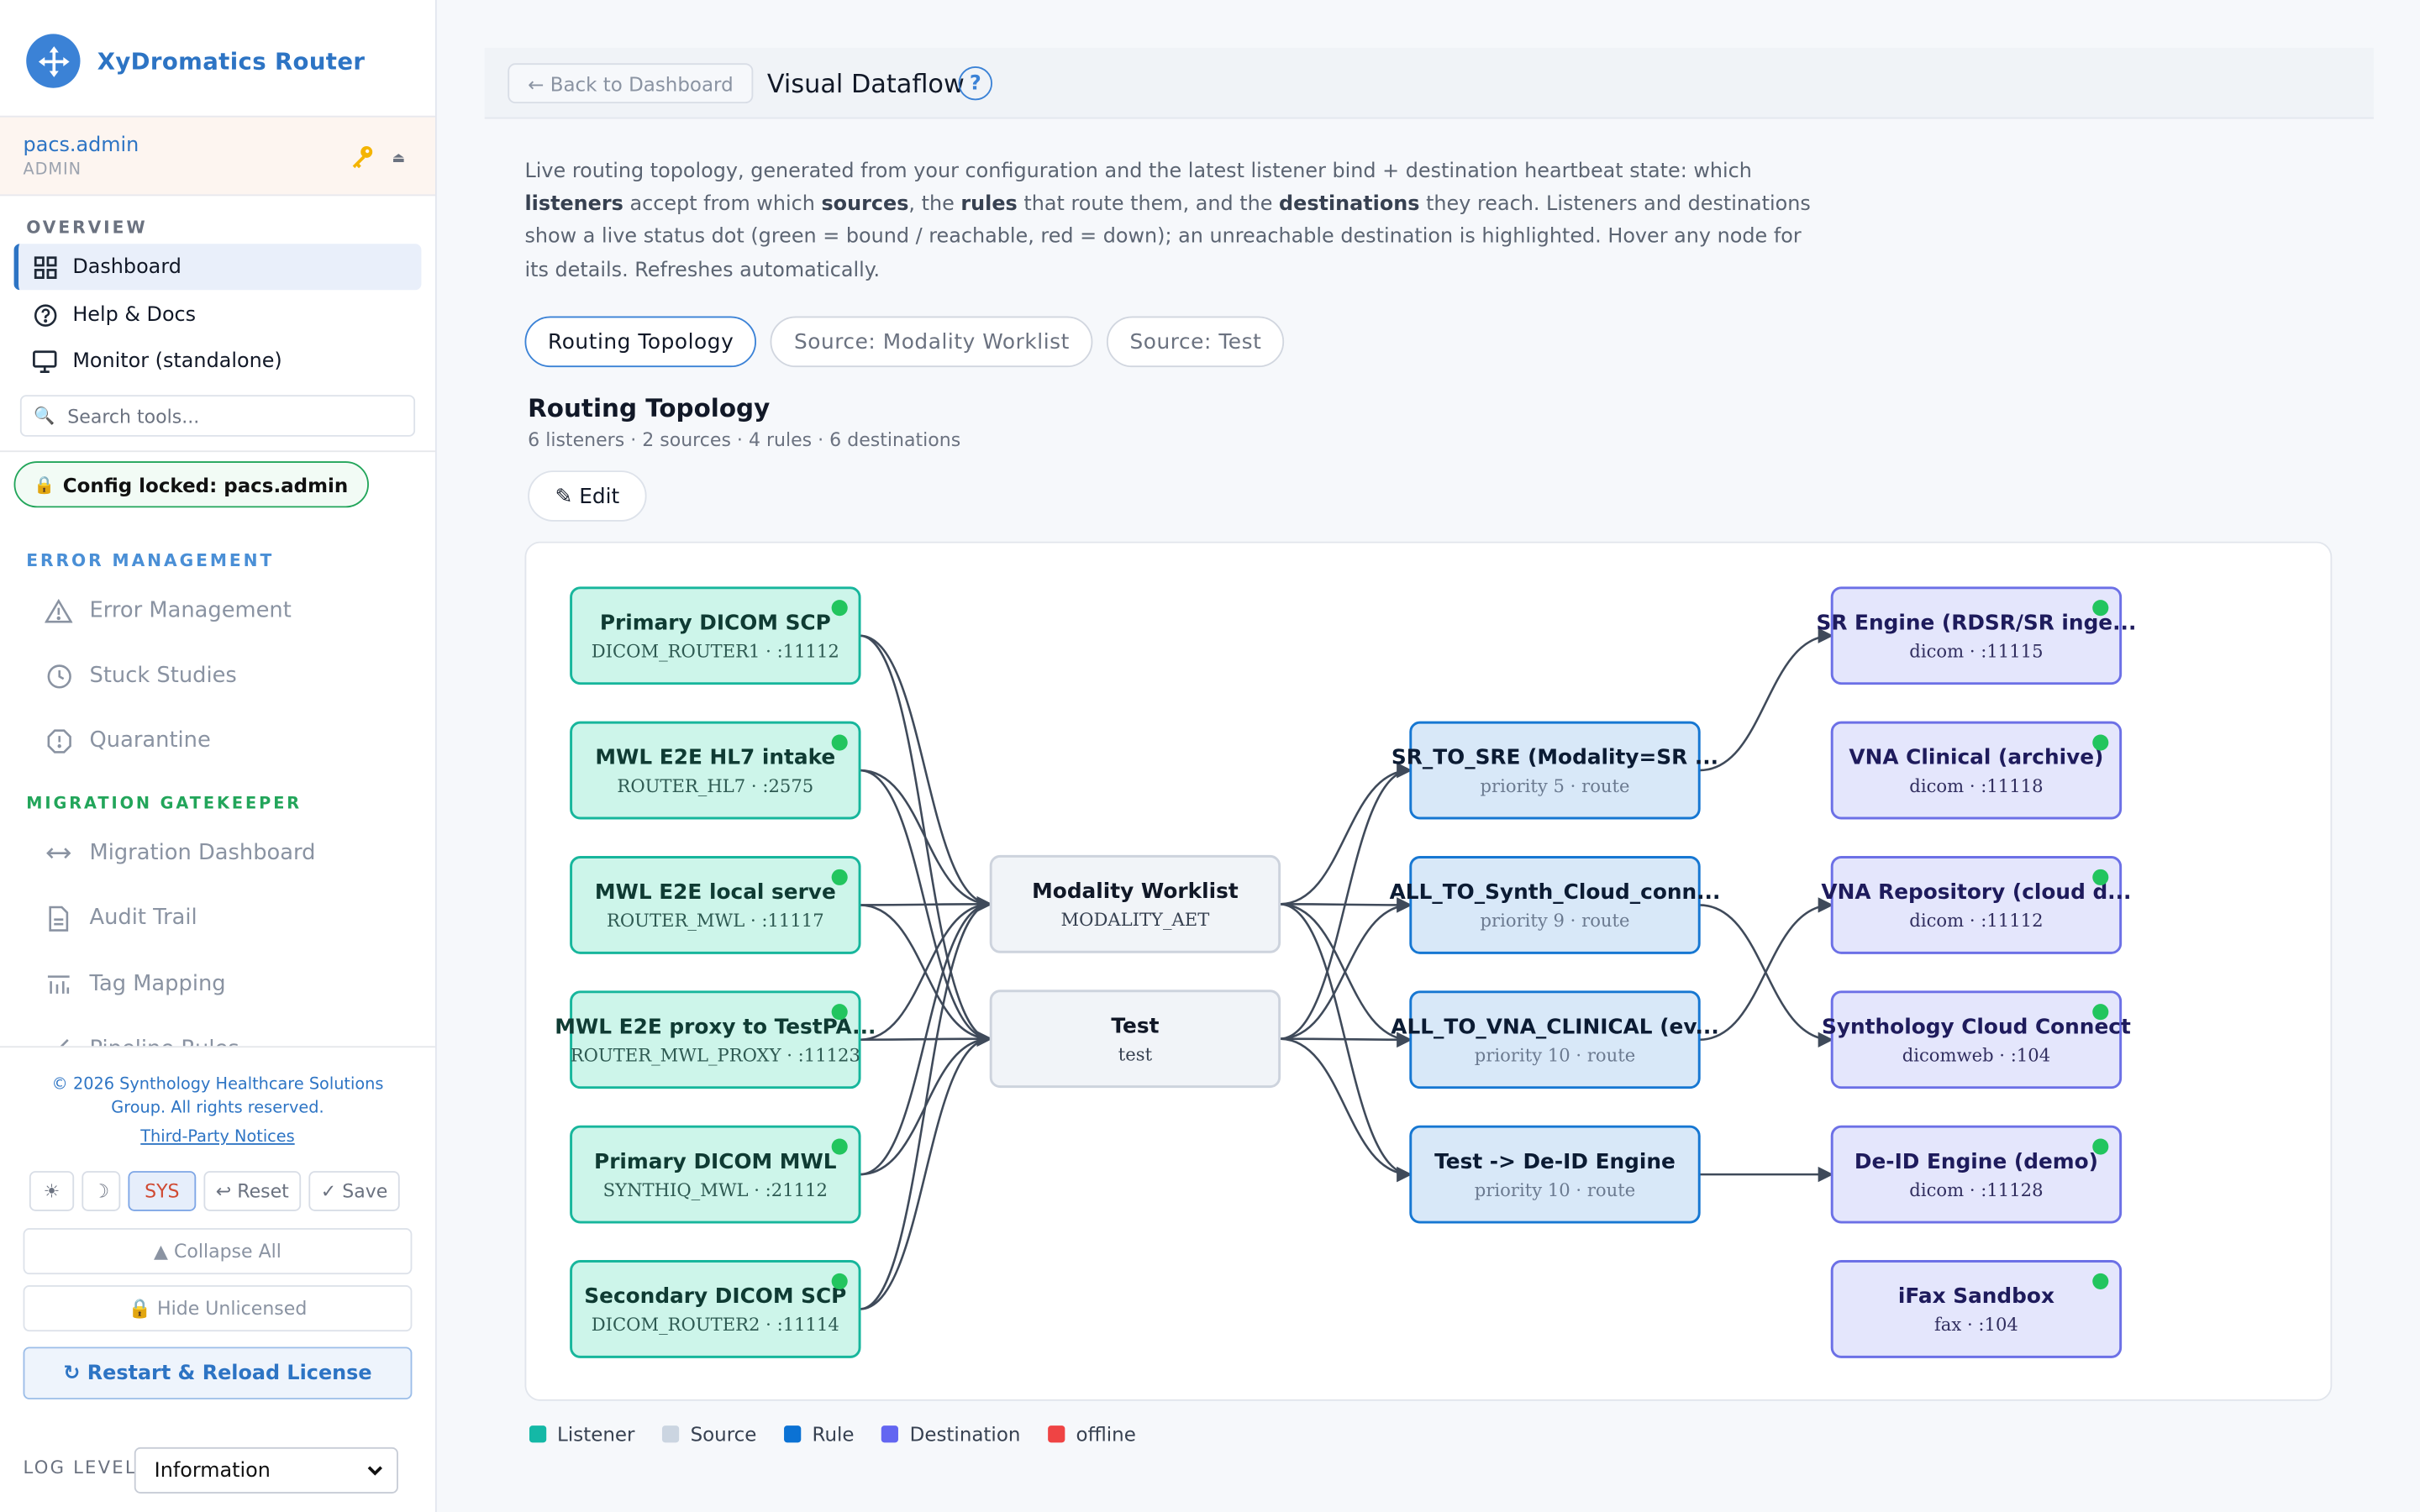 This screenshot has height=1512, width=2420. What do you see at coordinates (218, 314) in the screenshot?
I see `nav-help-docs: Help & Docs` at bounding box center [218, 314].